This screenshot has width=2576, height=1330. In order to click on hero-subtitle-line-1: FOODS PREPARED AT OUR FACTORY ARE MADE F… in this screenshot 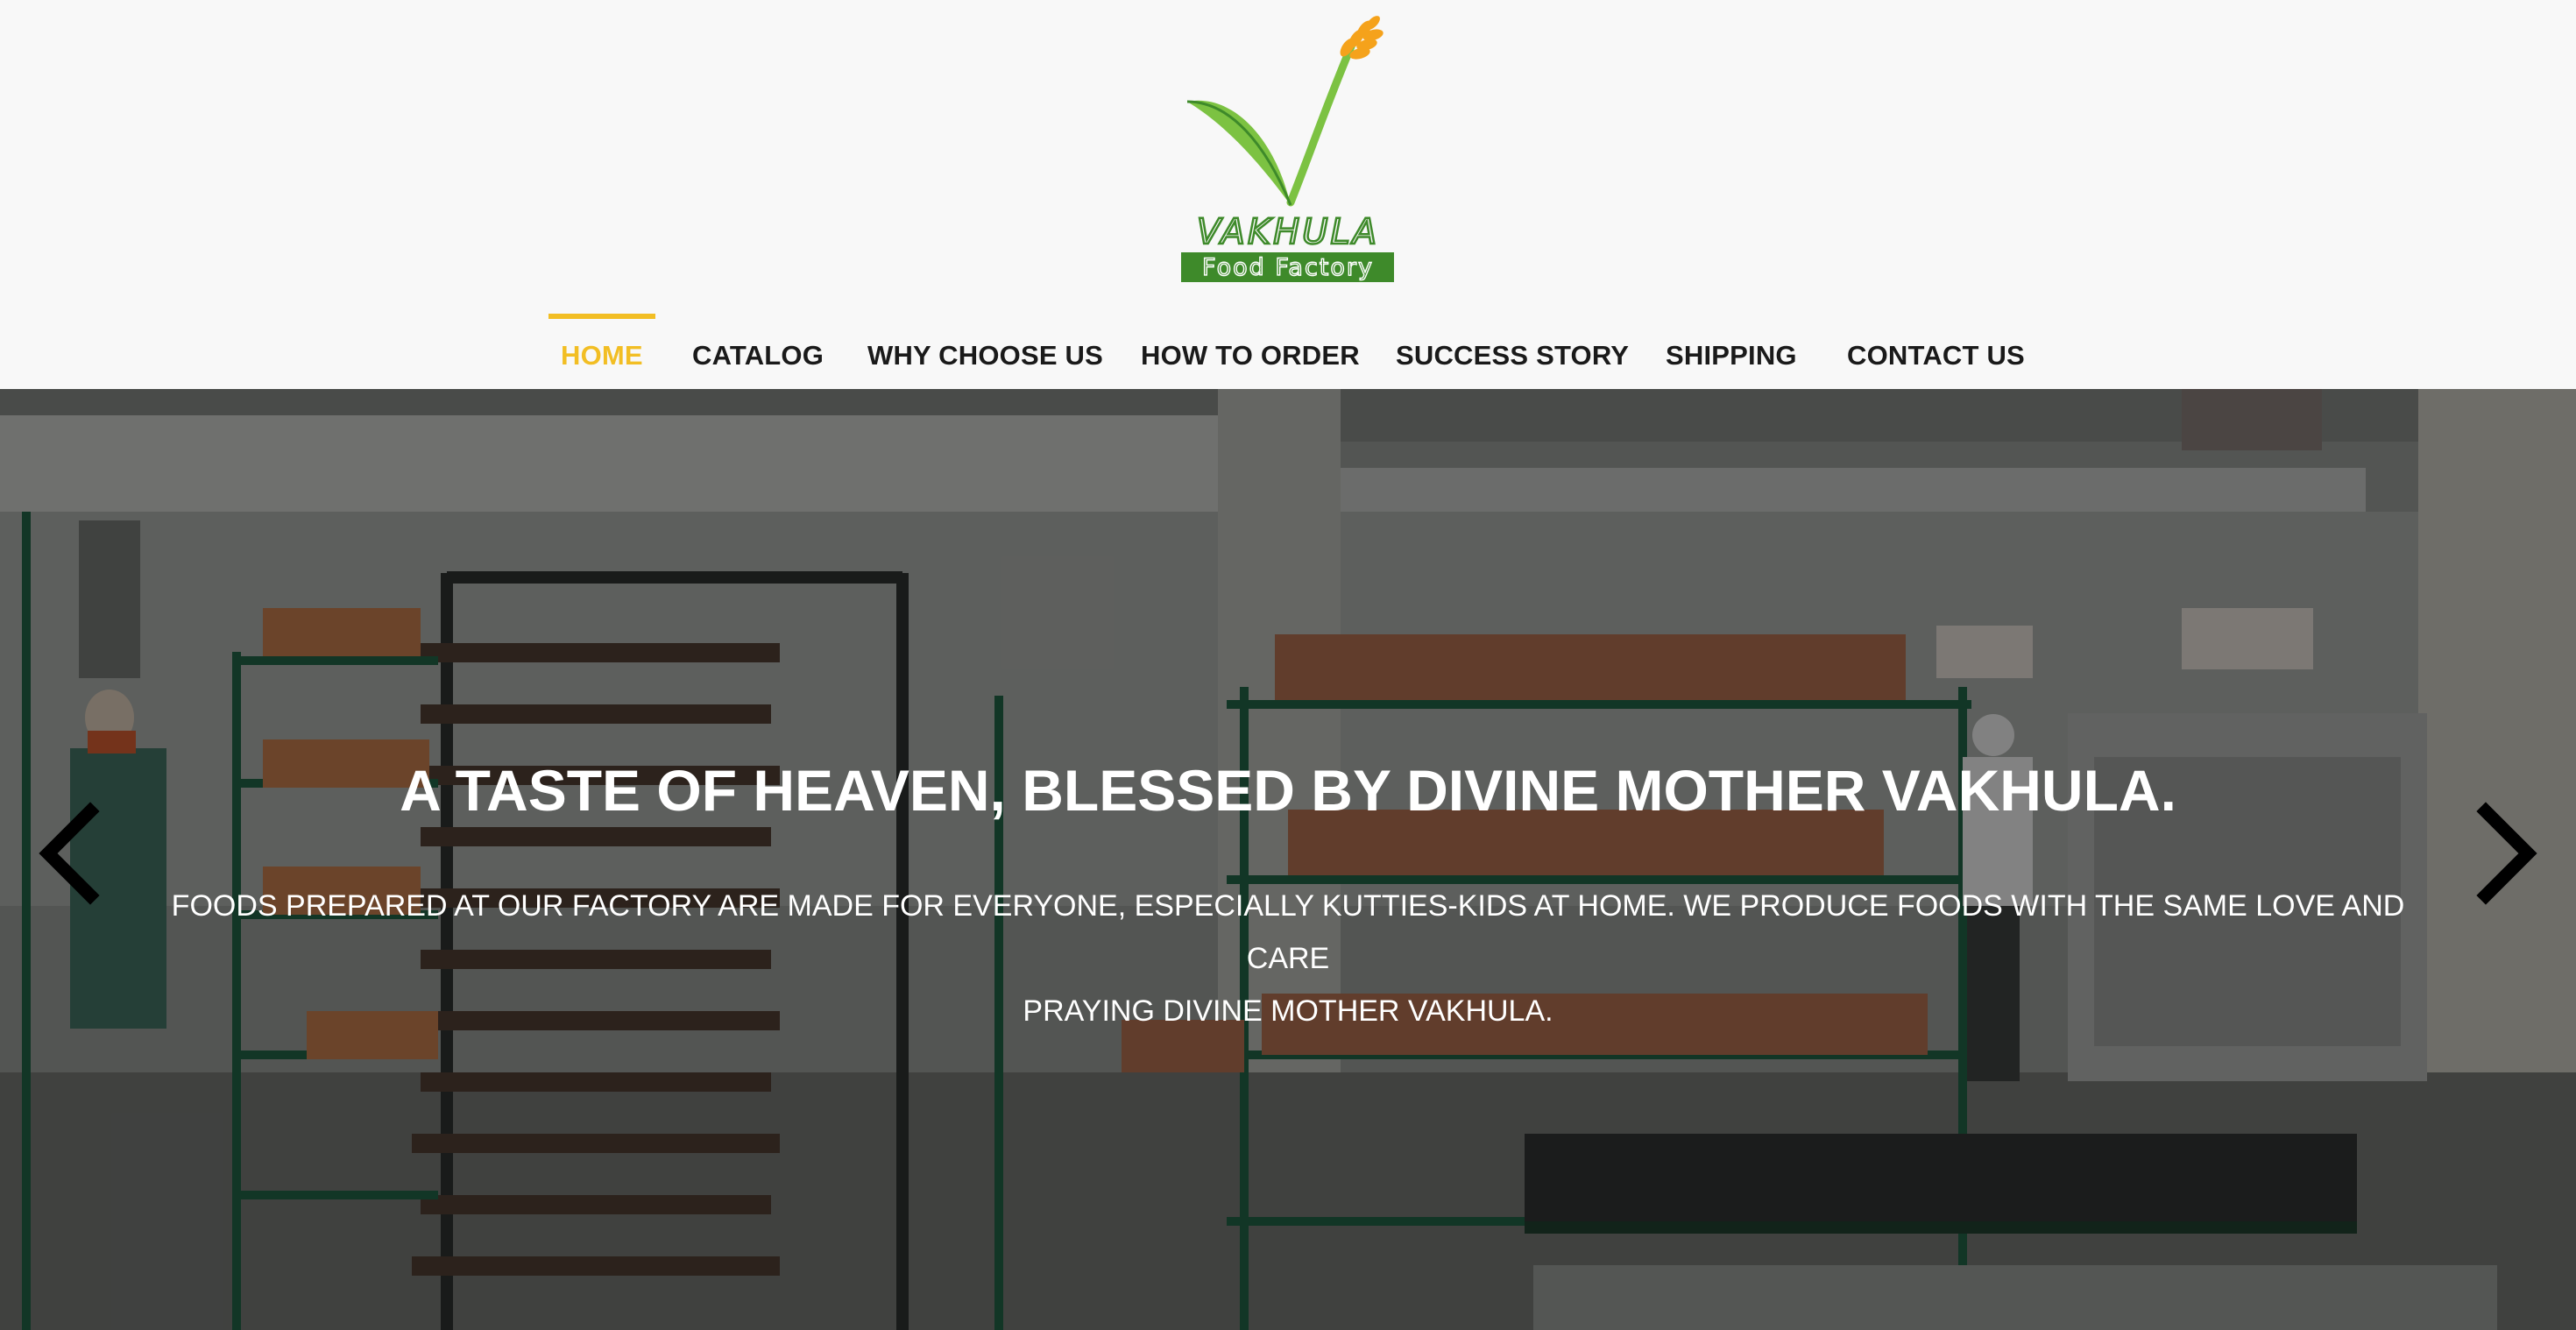, I will do `click(1288, 932)`.